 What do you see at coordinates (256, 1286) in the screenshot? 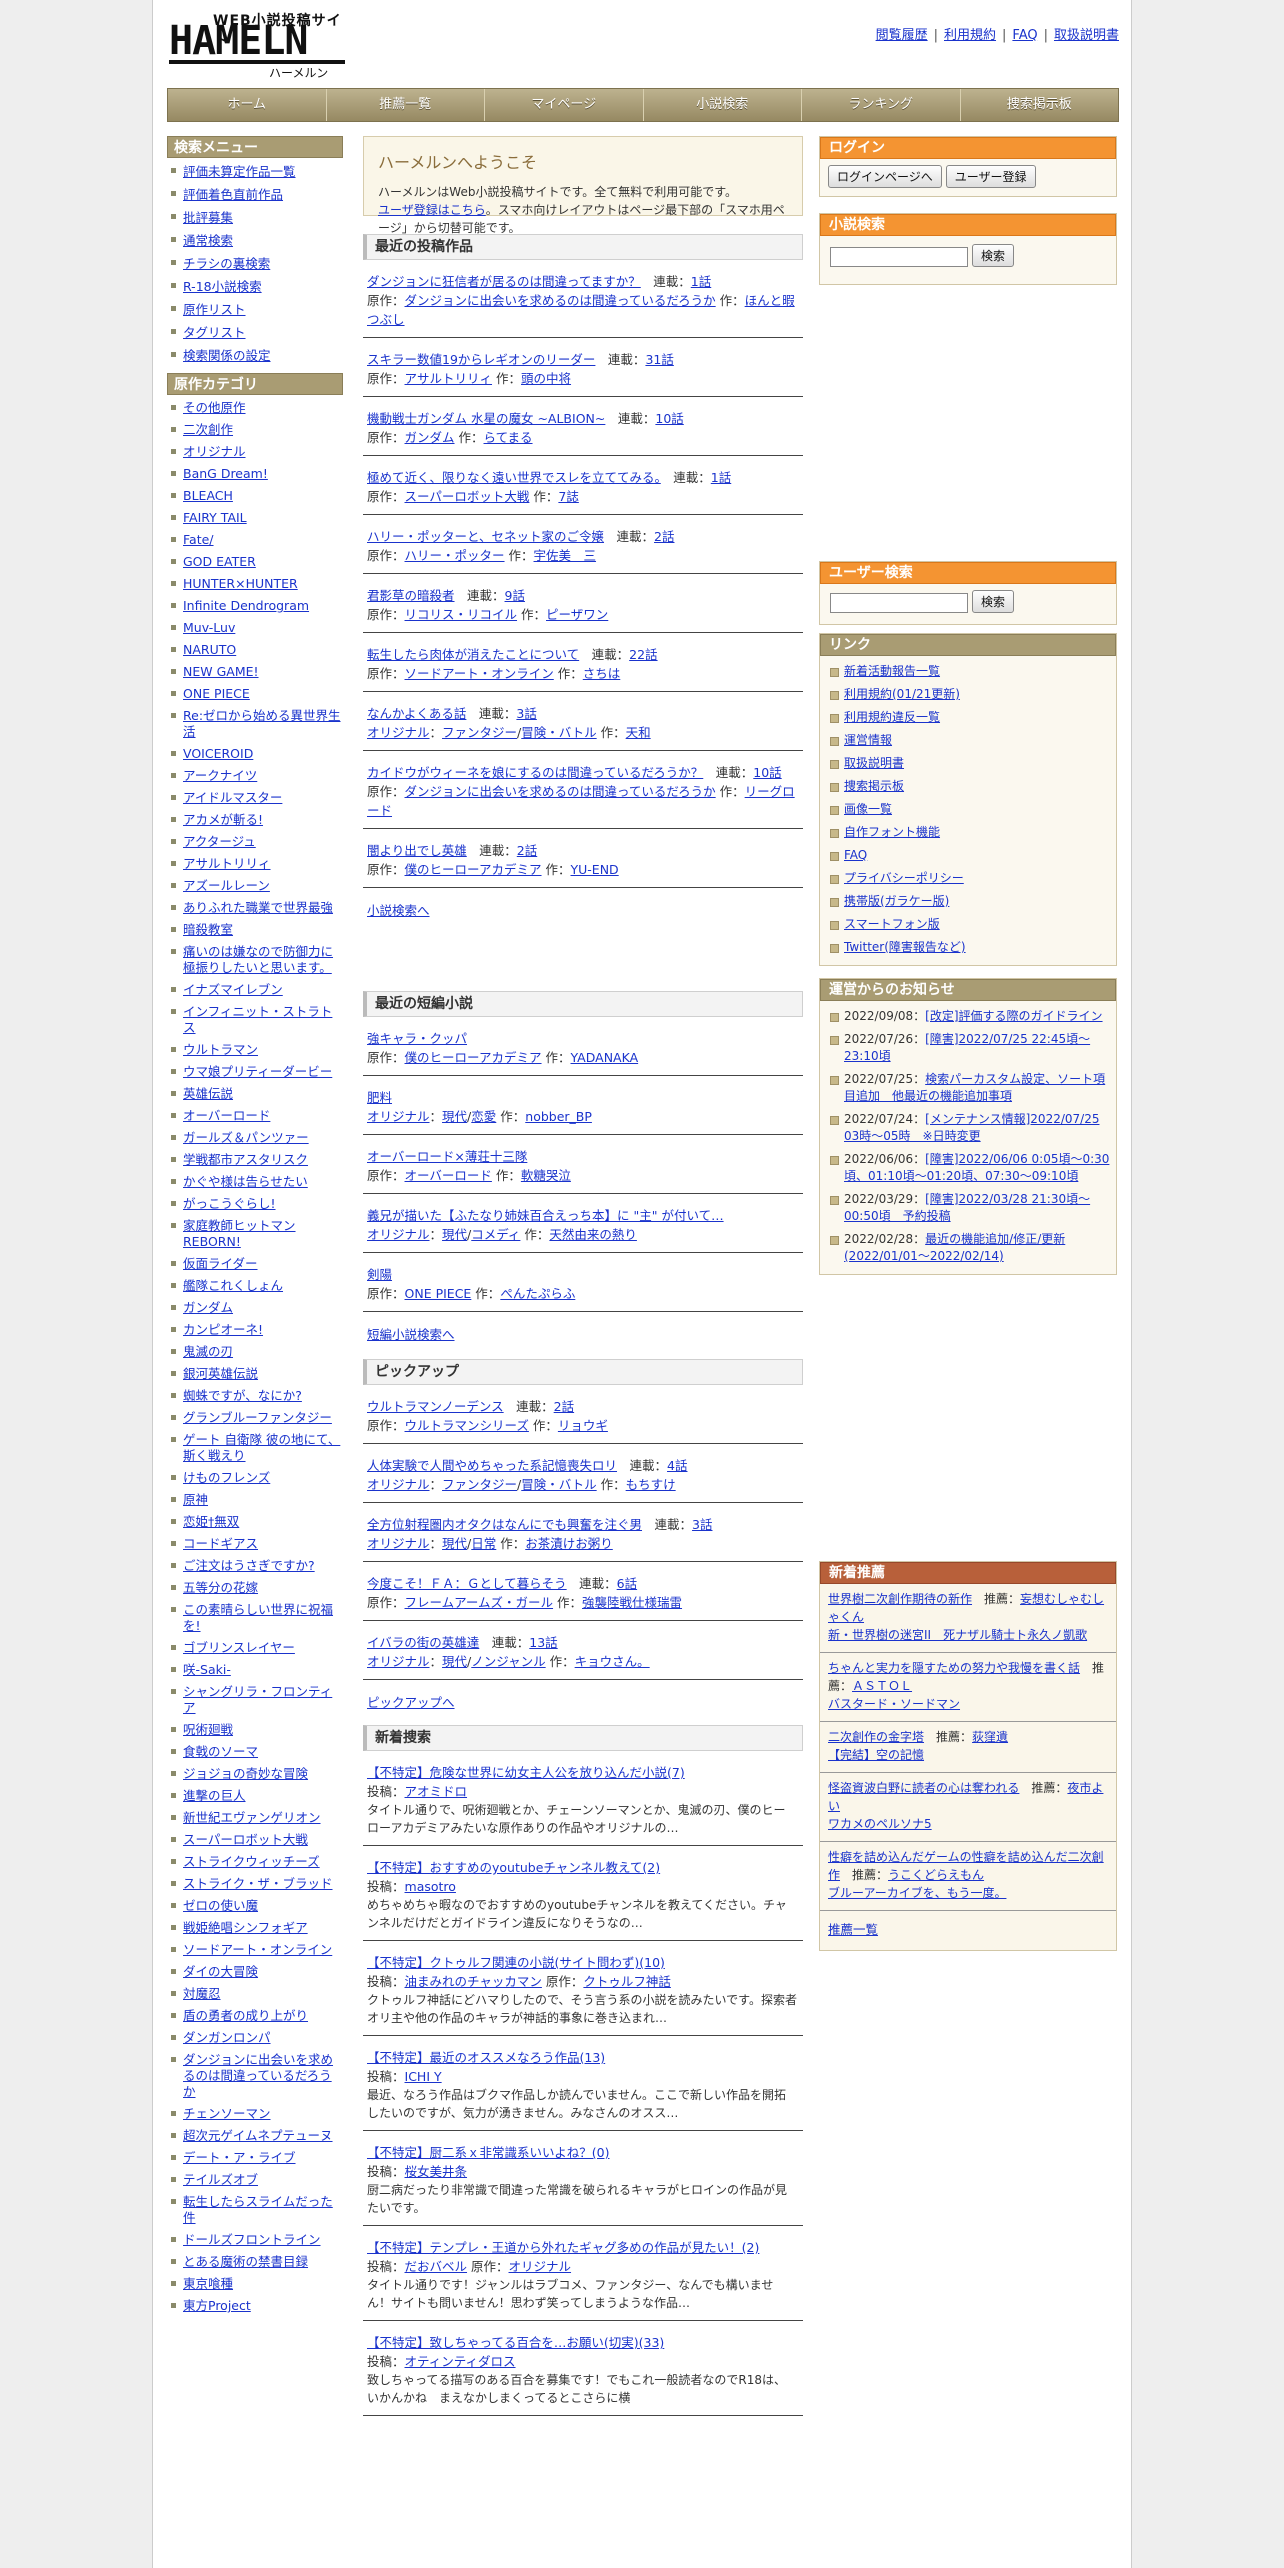
I see `category-item: 艦隊これくしょん` at bounding box center [256, 1286].